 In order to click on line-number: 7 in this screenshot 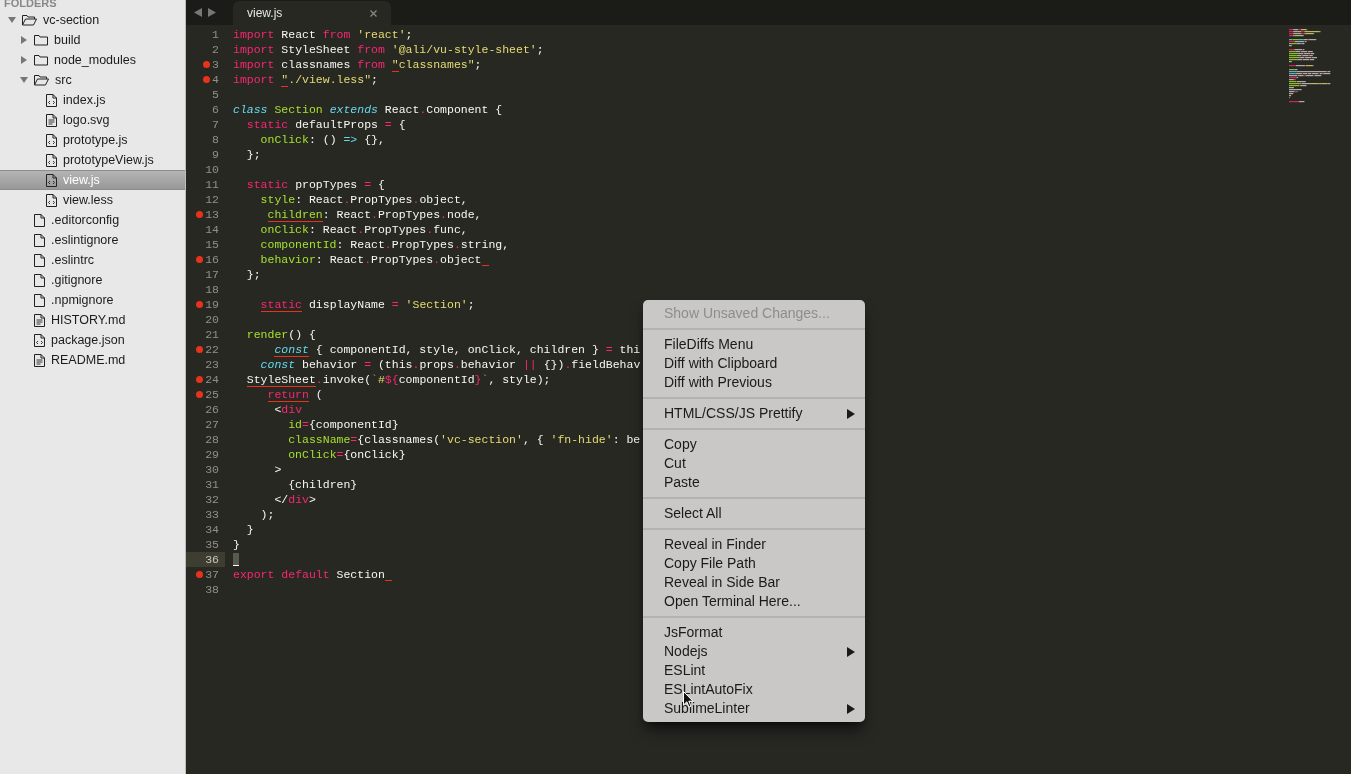, I will do `click(215, 124)`.